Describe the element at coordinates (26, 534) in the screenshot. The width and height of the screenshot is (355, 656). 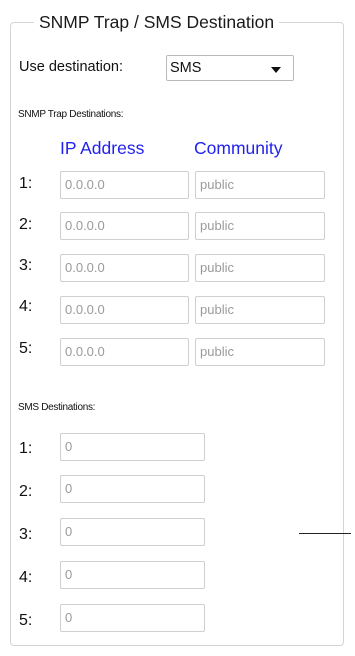
I see `sms-row-number: 3:` at that location.